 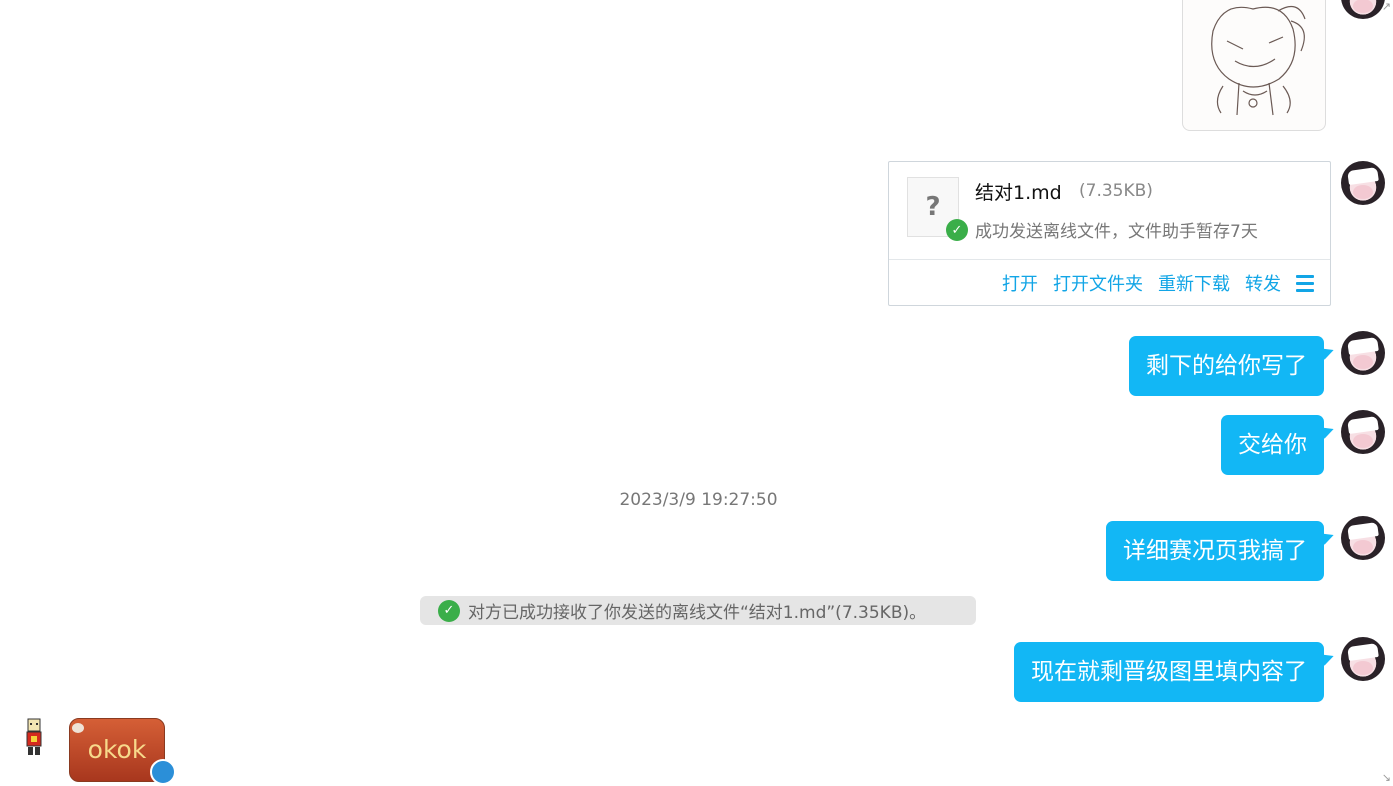 I want to click on open-file-link: 打开, so click(x=1020, y=283).